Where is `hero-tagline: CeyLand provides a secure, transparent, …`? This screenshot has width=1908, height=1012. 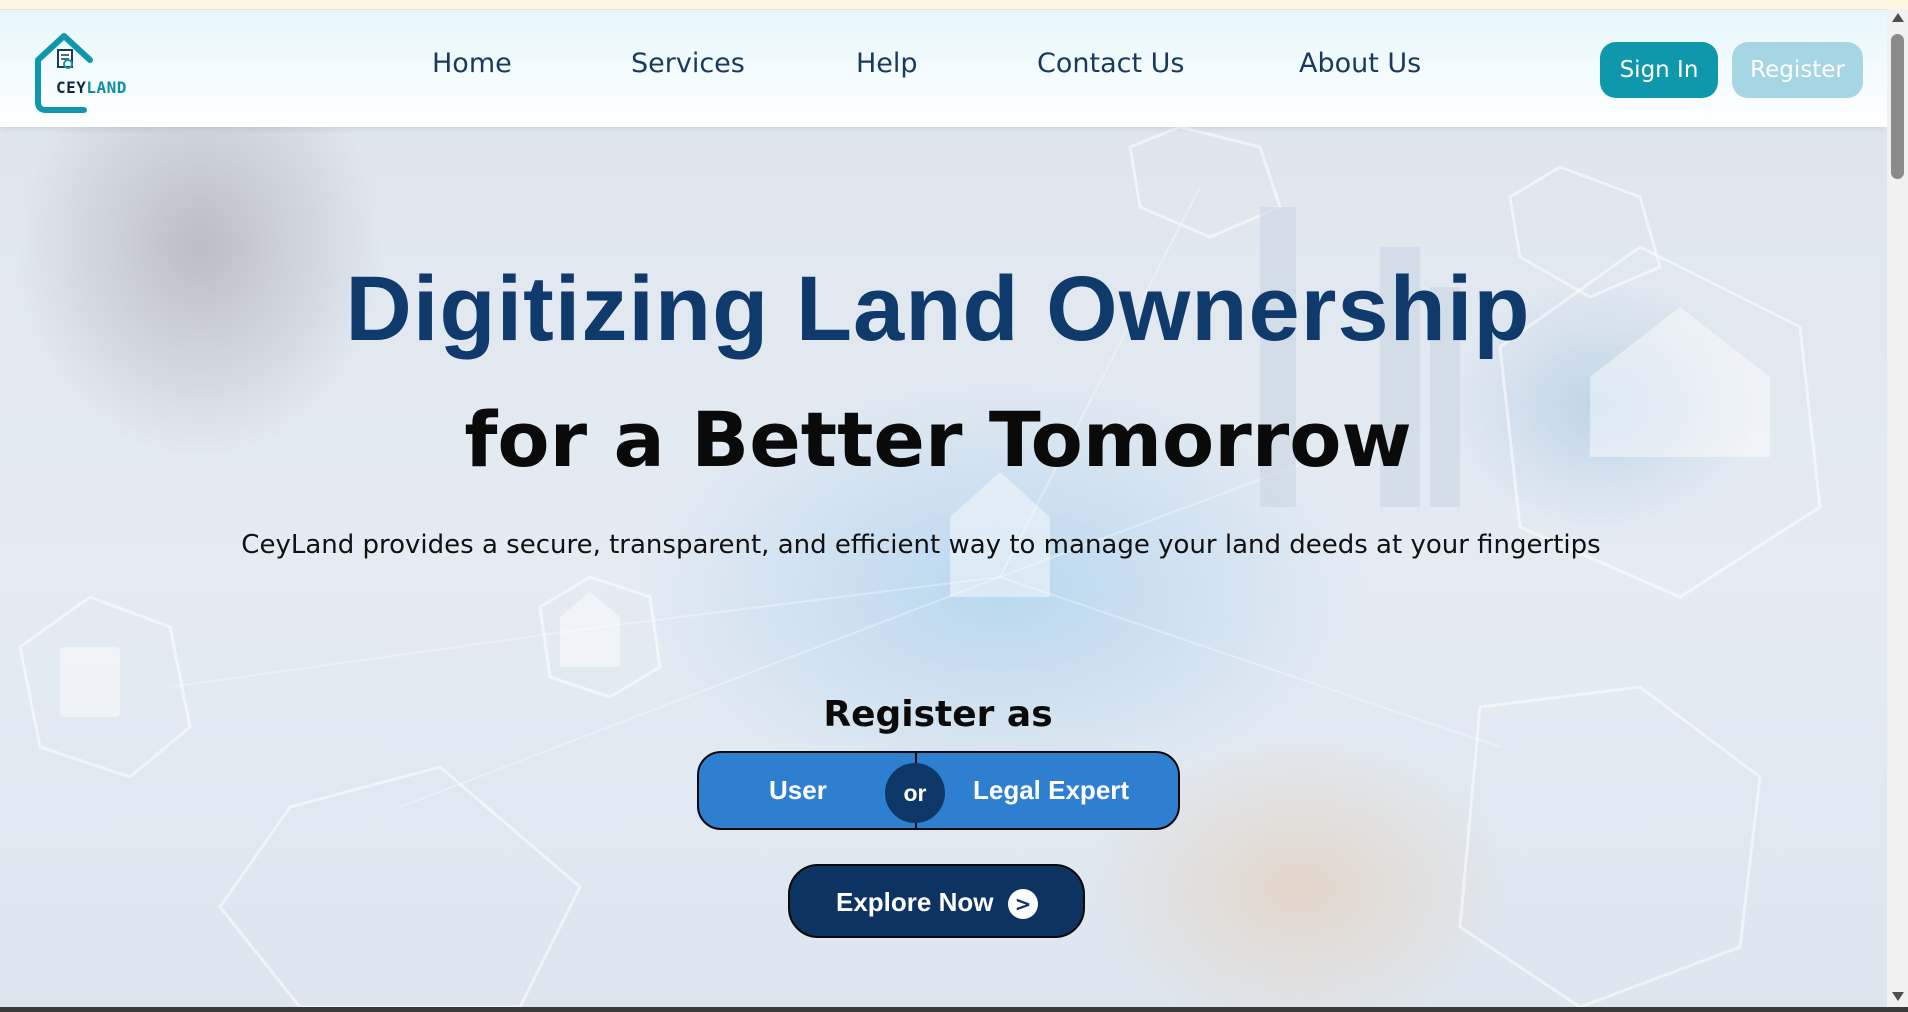
hero-tagline: CeyLand provides a secure, transparent, … is located at coordinates (921, 545).